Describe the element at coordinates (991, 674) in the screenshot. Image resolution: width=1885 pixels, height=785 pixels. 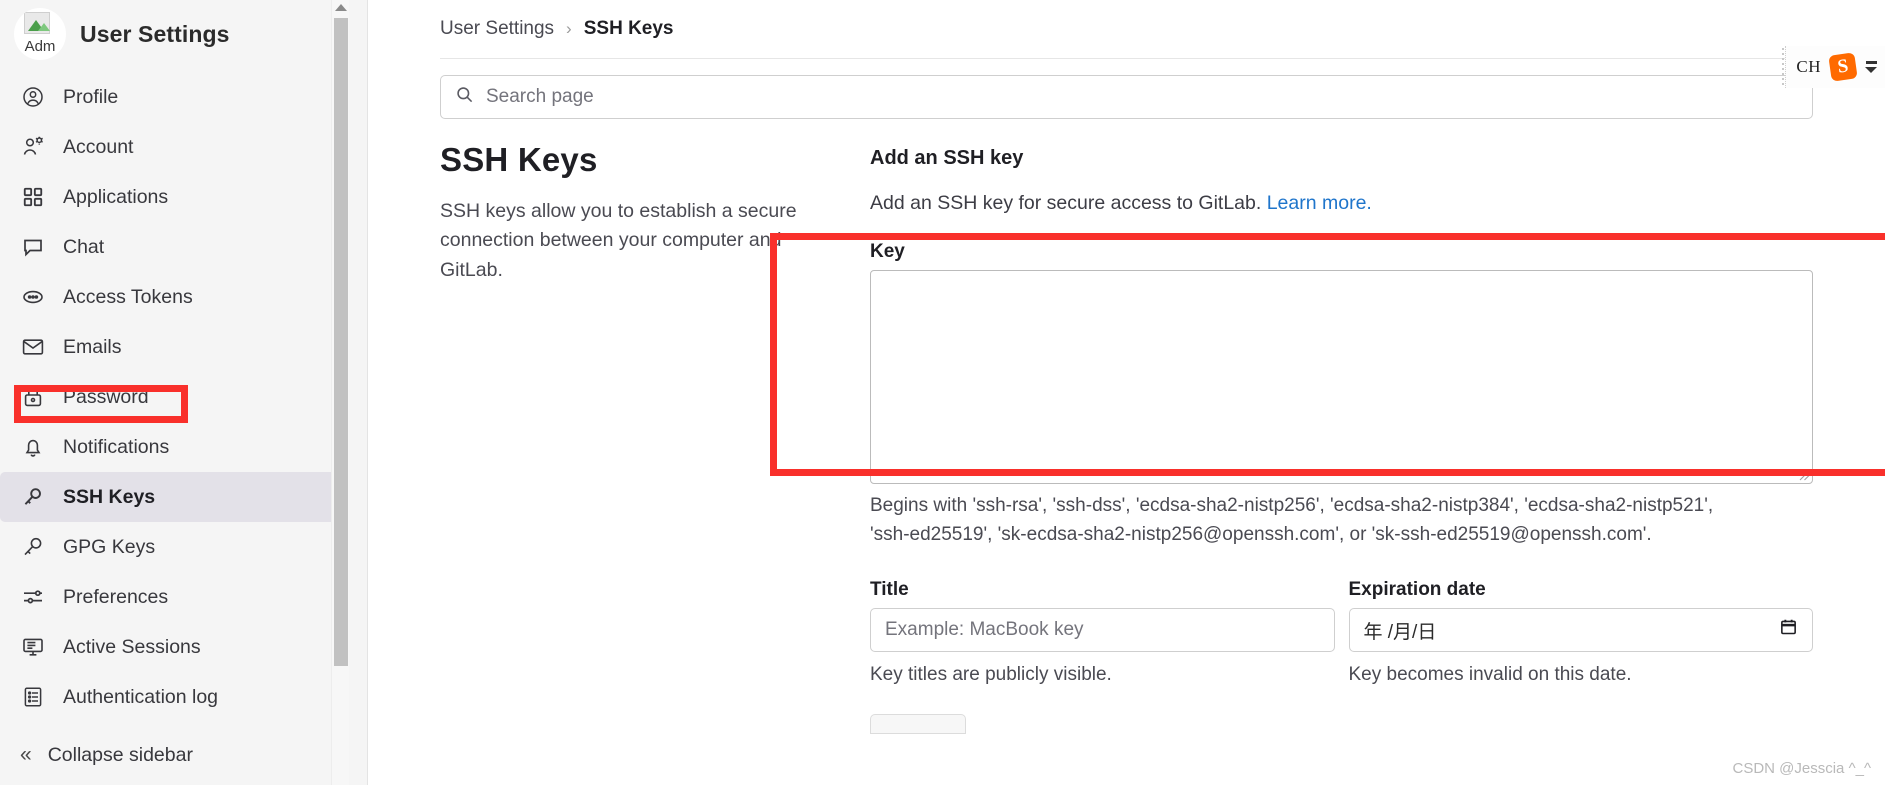
I see `title-hint: Key titles are publicly visible.` at that location.